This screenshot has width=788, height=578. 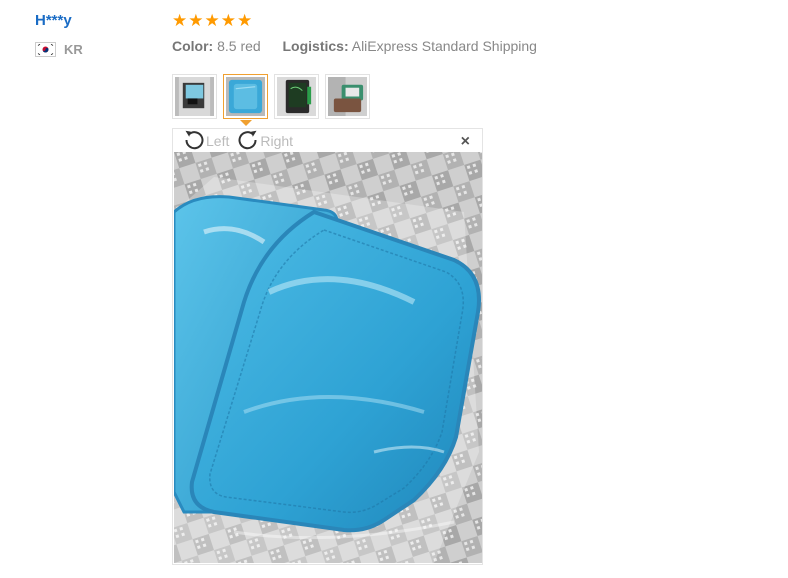 I want to click on rotate-left-label: Left, so click(x=218, y=140).